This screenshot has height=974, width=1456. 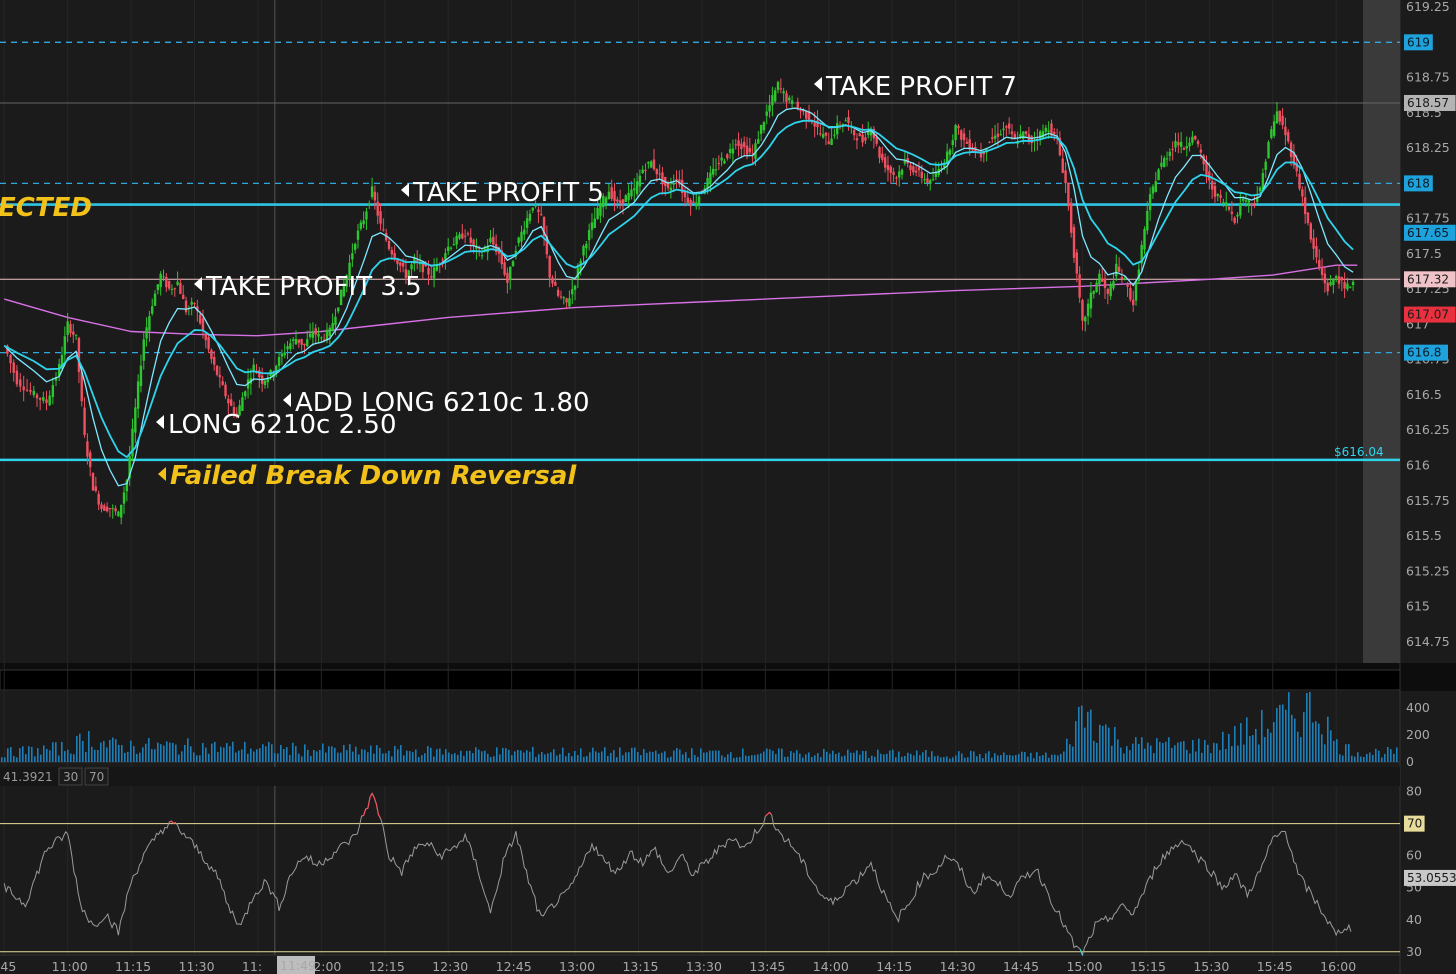 What do you see at coordinates (387, 966) in the screenshot?
I see `time-tick-label: 12:15` at bounding box center [387, 966].